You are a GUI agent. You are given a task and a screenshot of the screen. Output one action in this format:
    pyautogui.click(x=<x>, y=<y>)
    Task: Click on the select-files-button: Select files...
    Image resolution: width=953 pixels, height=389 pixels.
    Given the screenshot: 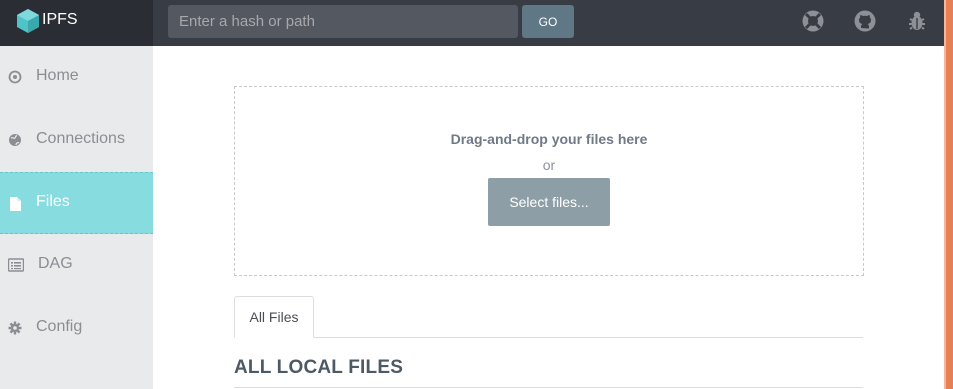 What is the action you would take?
    pyautogui.click(x=549, y=202)
    